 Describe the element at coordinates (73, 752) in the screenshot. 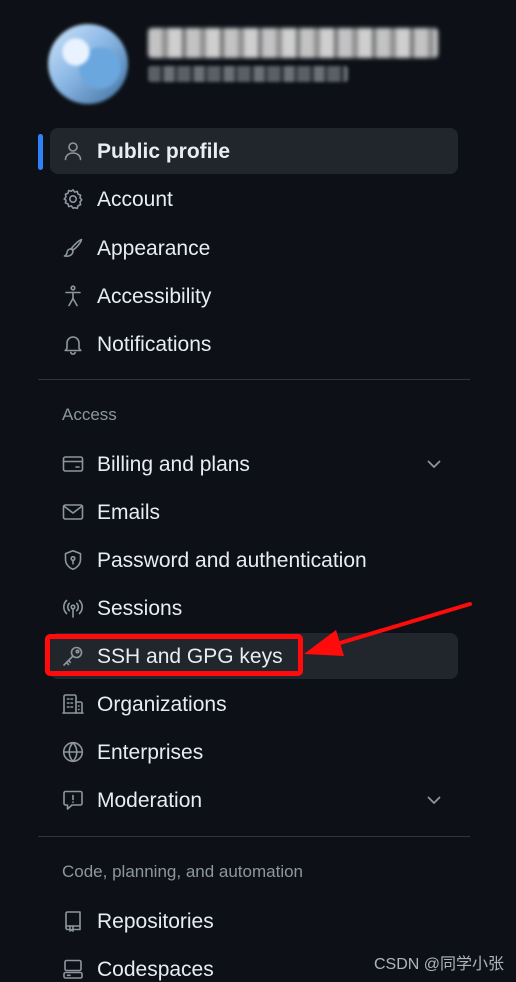

I see `globe-icon` at that location.